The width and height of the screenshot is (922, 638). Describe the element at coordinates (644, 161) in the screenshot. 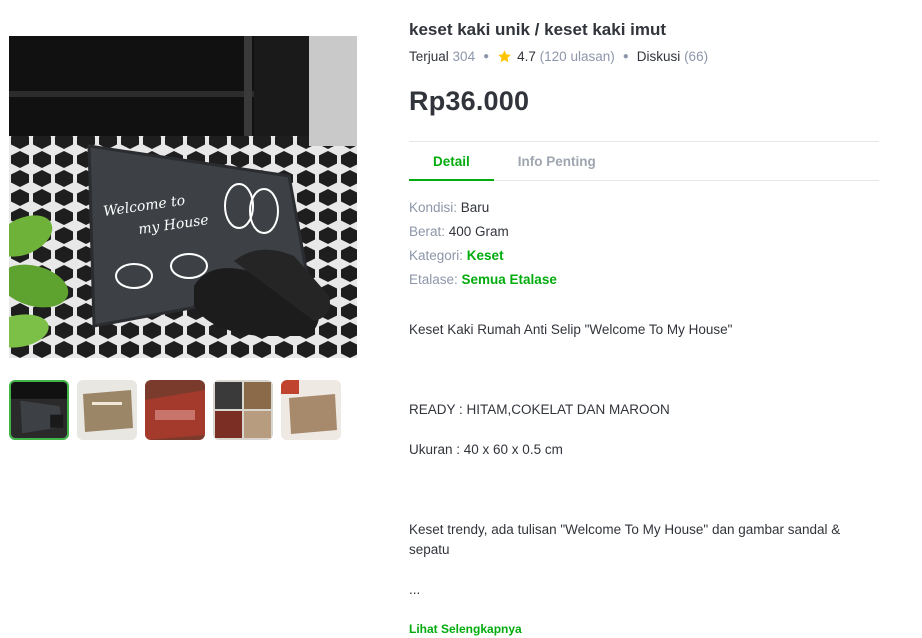

I see `product-tabs: Detail Info Penting` at that location.